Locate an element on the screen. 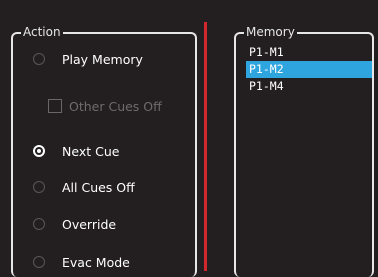 The height and width of the screenshot is (277, 378). action-group-title: Action is located at coordinates (42, 32).